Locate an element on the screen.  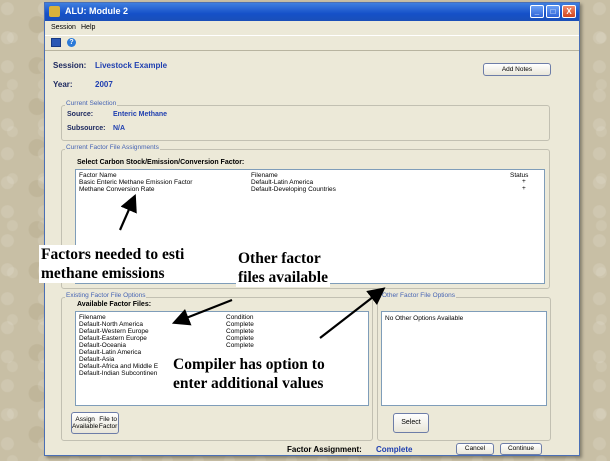
annotation-compiler-line2: enter additional values is located at coordinates (248, 383).